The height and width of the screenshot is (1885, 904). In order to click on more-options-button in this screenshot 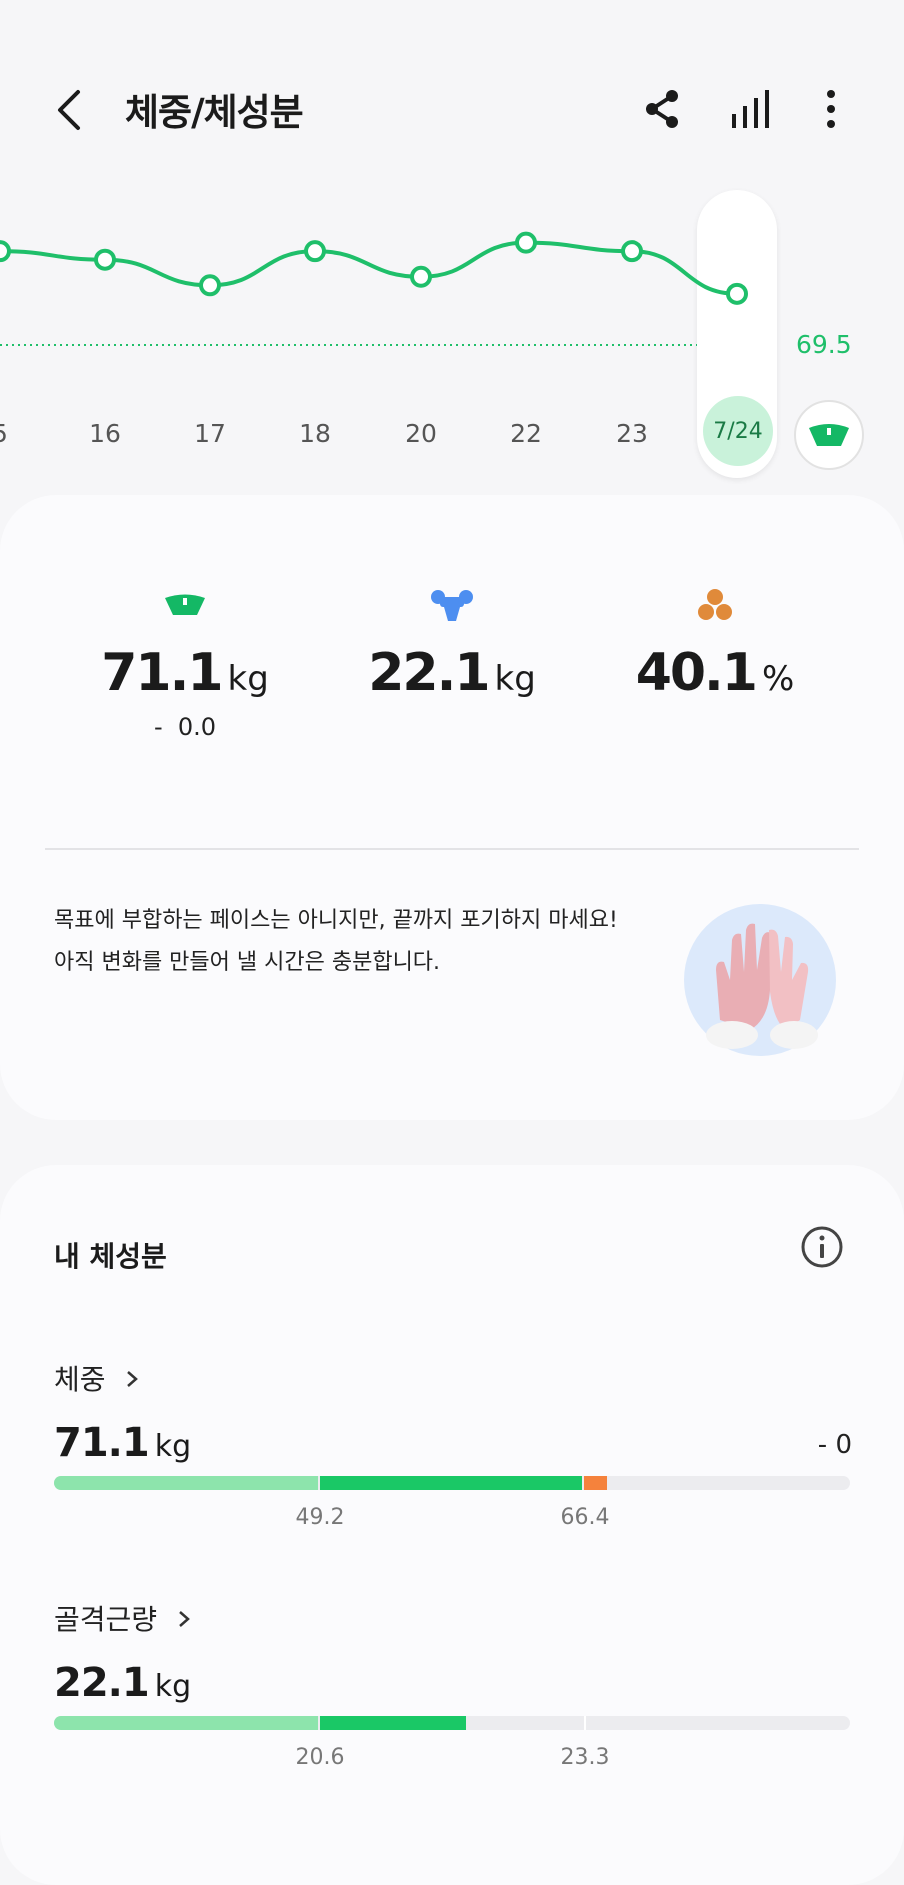, I will do `click(831, 109)`.